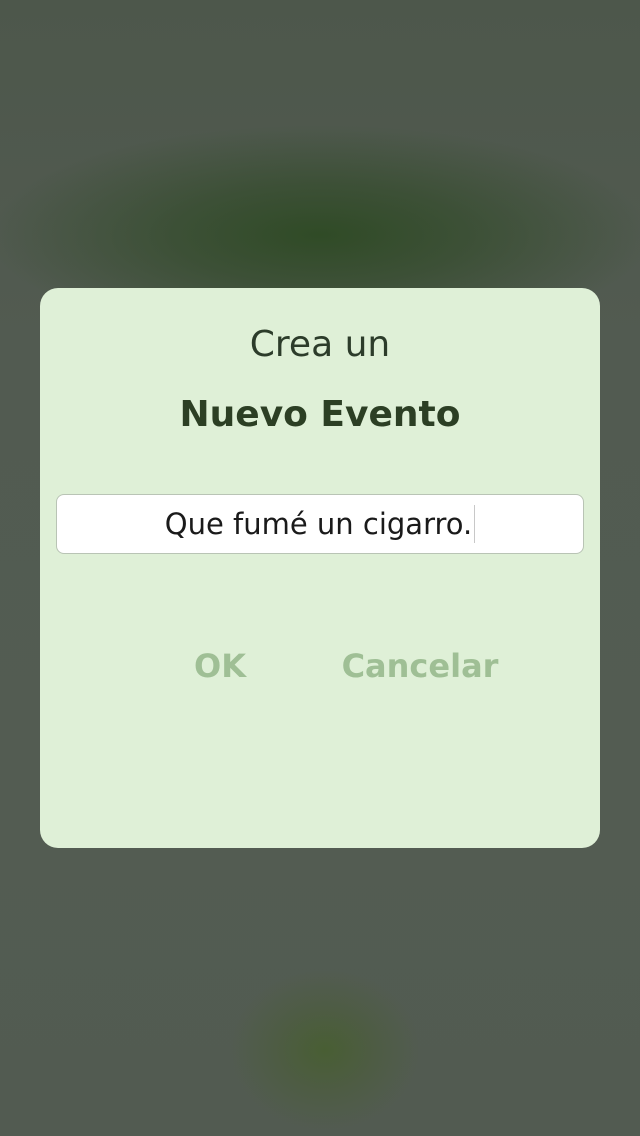 Image resolution: width=640 pixels, height=1136 pixels. Describe the element at coordinates (320, 344) in the screenshot. I see `dialog-subtitle: Crea un` at that location.